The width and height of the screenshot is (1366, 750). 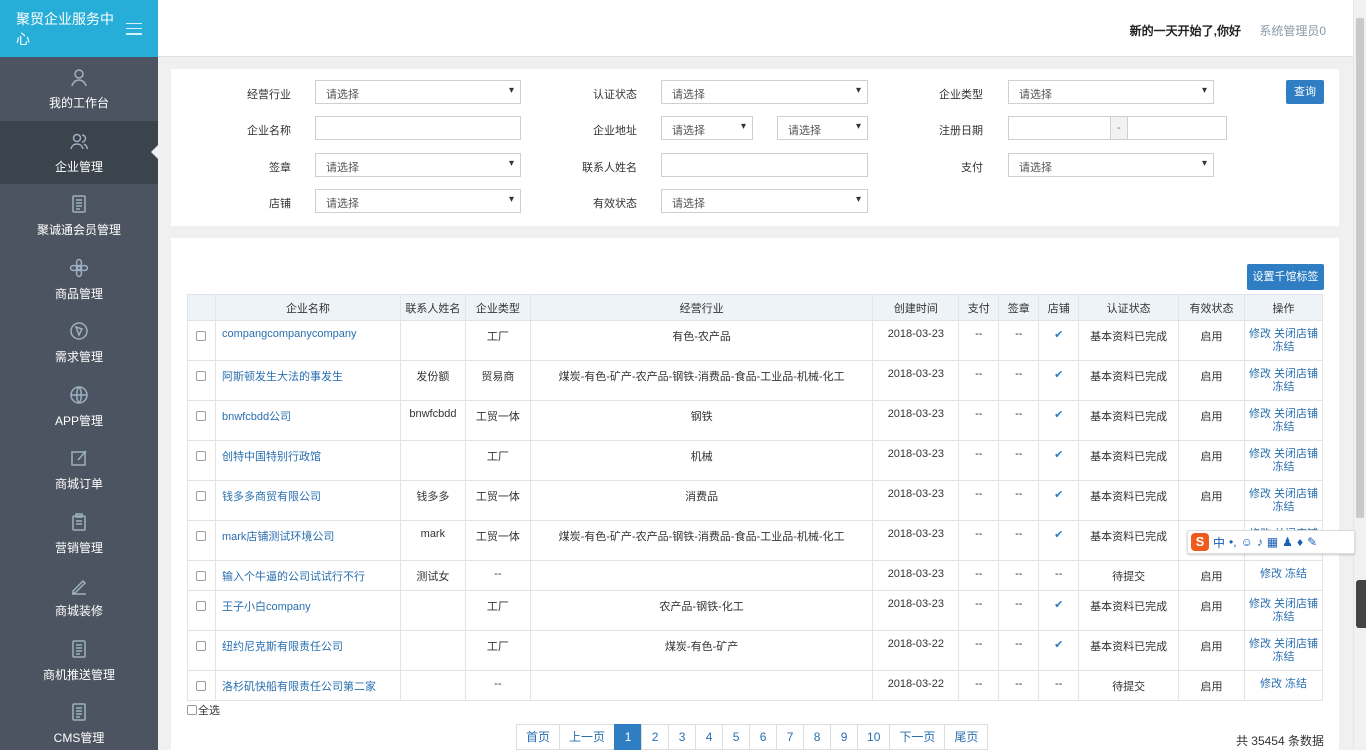 I want to click on page-scrollbar, so click(x=1359, y=375).